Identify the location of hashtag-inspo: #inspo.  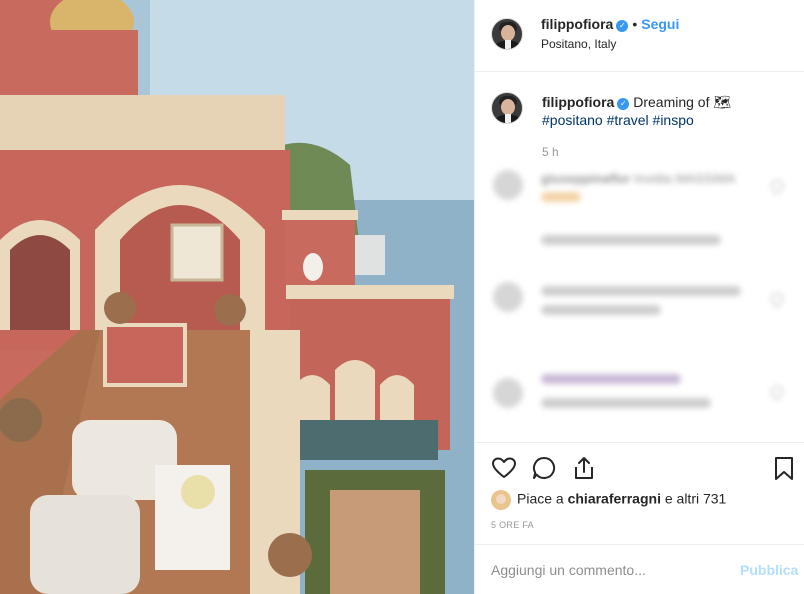
(673, 120).